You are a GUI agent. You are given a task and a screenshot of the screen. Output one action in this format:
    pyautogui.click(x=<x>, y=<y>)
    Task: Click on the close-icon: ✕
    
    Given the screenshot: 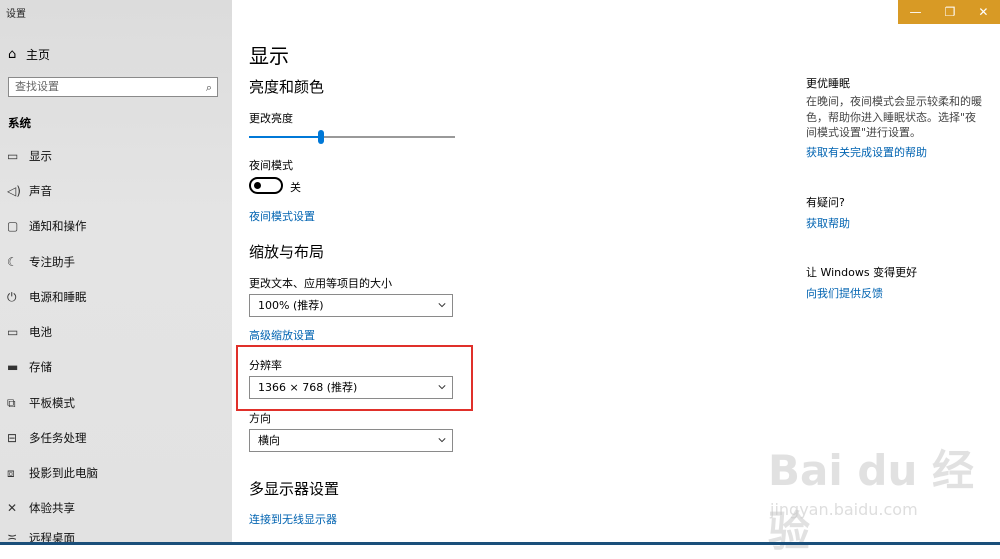 What is the action you would take?
    pyautogui.click(x=983, y=12)
    